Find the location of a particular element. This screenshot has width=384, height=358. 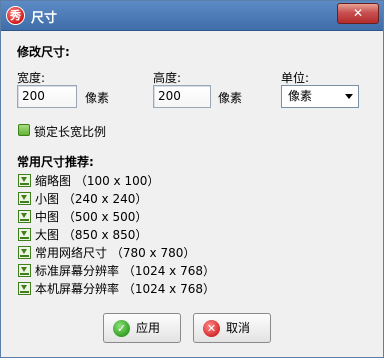

preset-label: 中图 （500 x 500） is located at coordinates (91, 217).